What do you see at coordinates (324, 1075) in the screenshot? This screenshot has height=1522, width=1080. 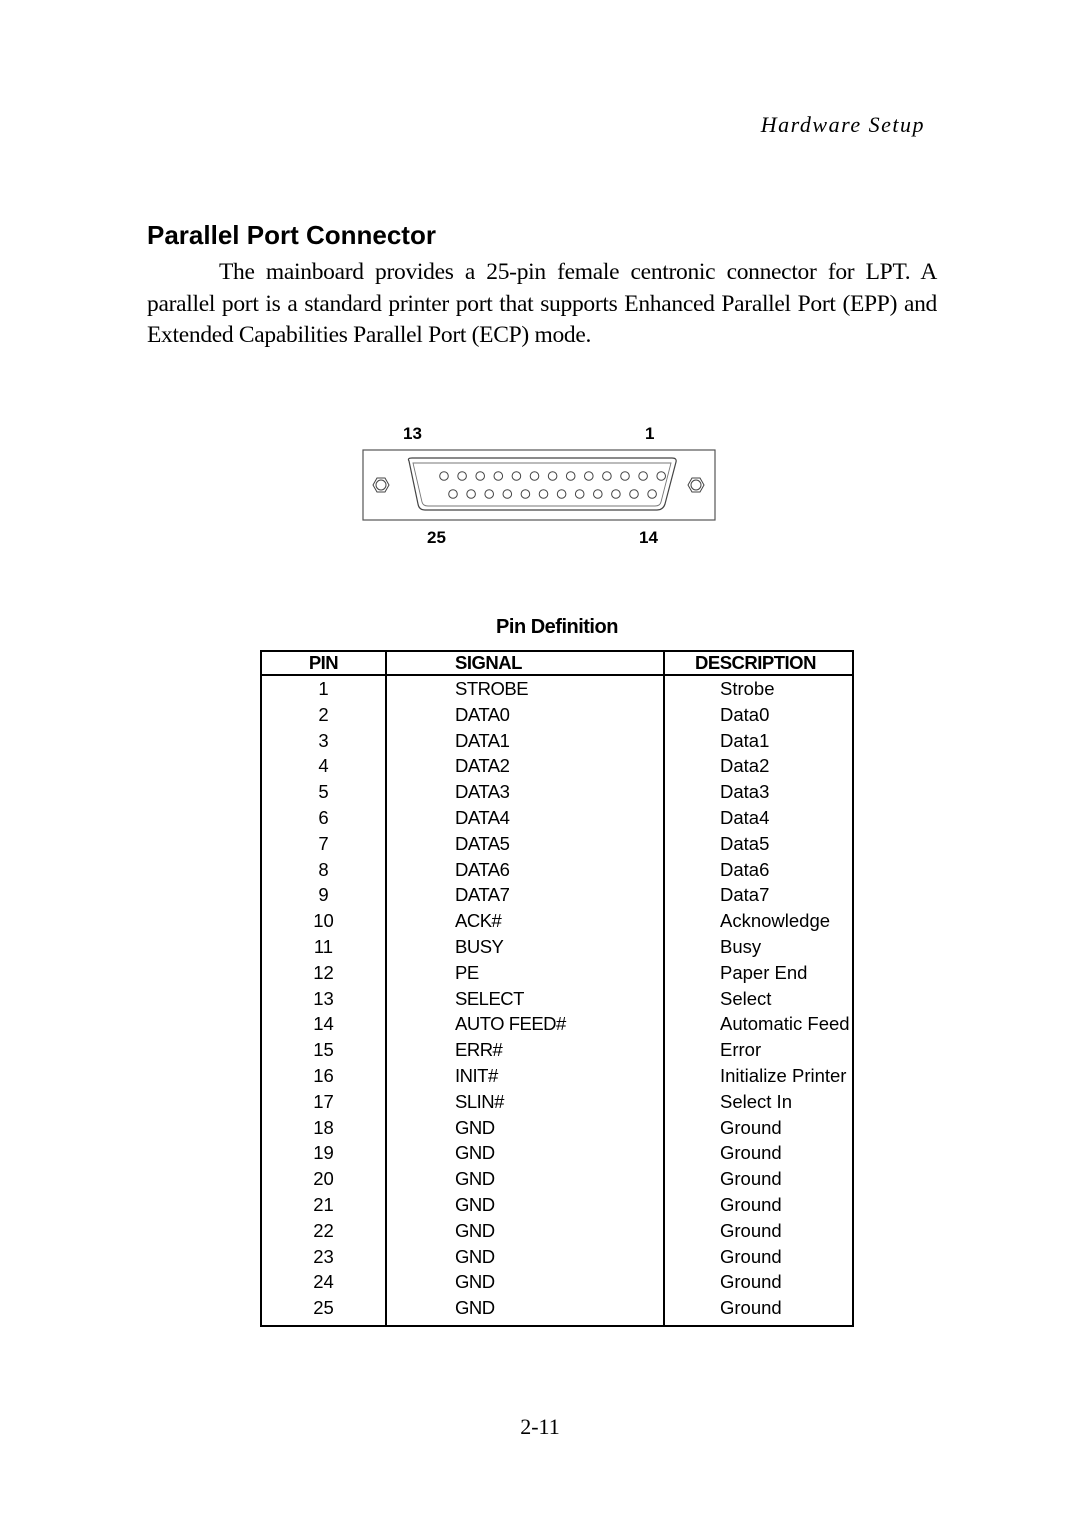 I see `pin-number: 16` at bounding box center [324, 1075].